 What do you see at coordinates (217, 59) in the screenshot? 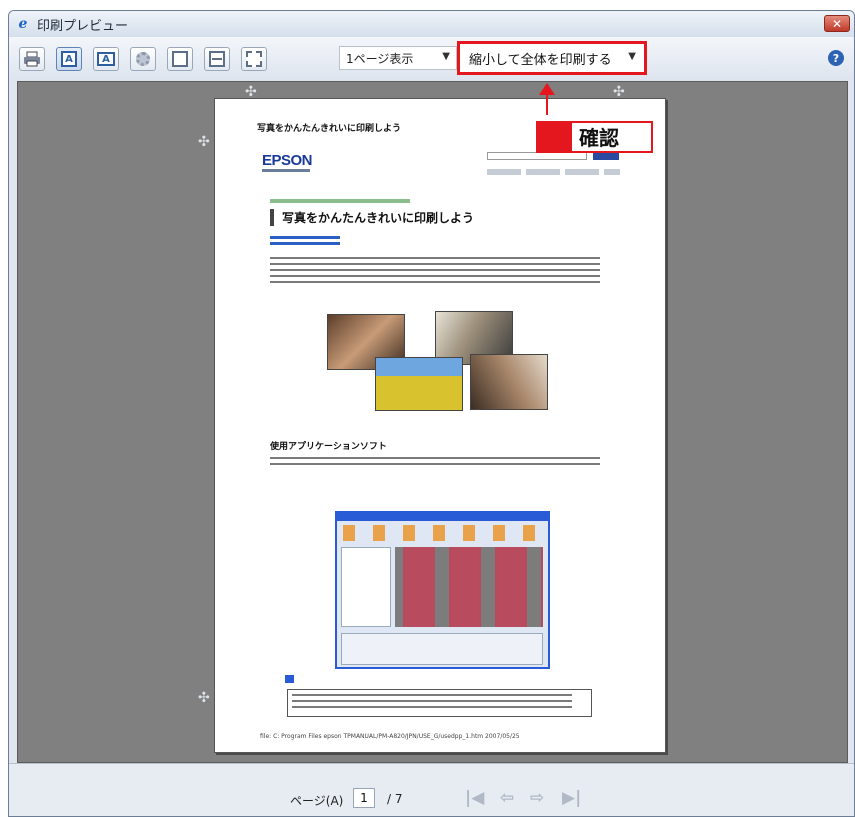
I see `header-footer-on-icon` at bounding box center [217, 59].